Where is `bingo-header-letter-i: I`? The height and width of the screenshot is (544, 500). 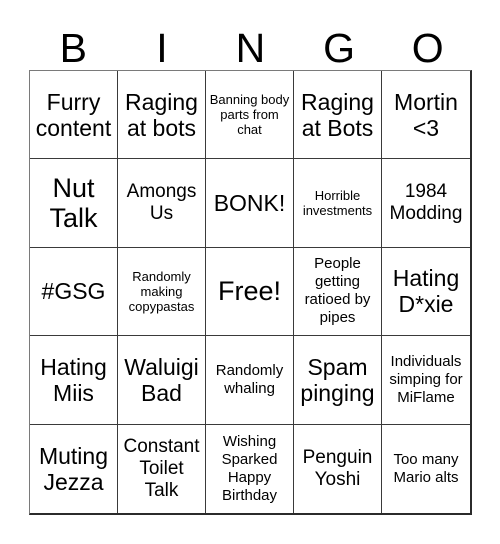
bingo-header-letter-i: I is located at coordinates (162, 48).